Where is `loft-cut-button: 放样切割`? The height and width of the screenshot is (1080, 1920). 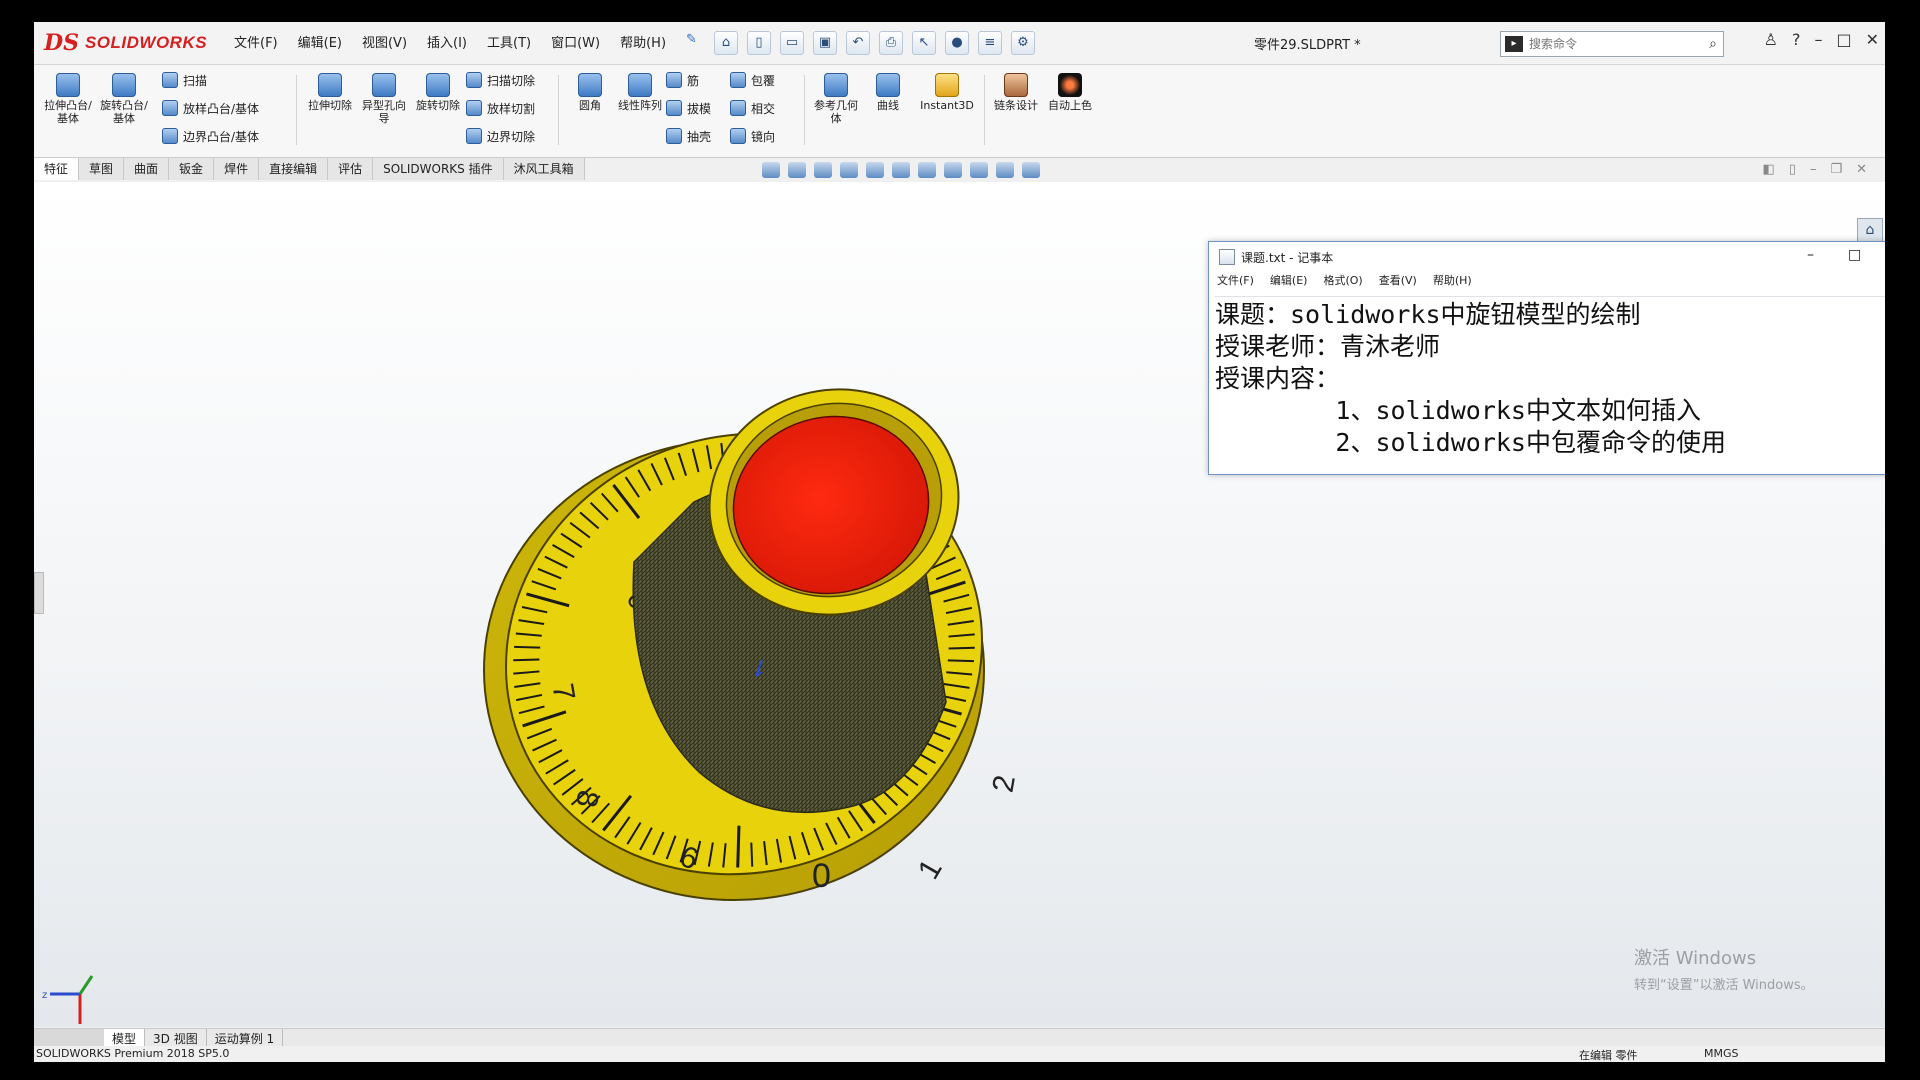 loft-cut-button: 放样切割 is located at coordinates (500, 108).